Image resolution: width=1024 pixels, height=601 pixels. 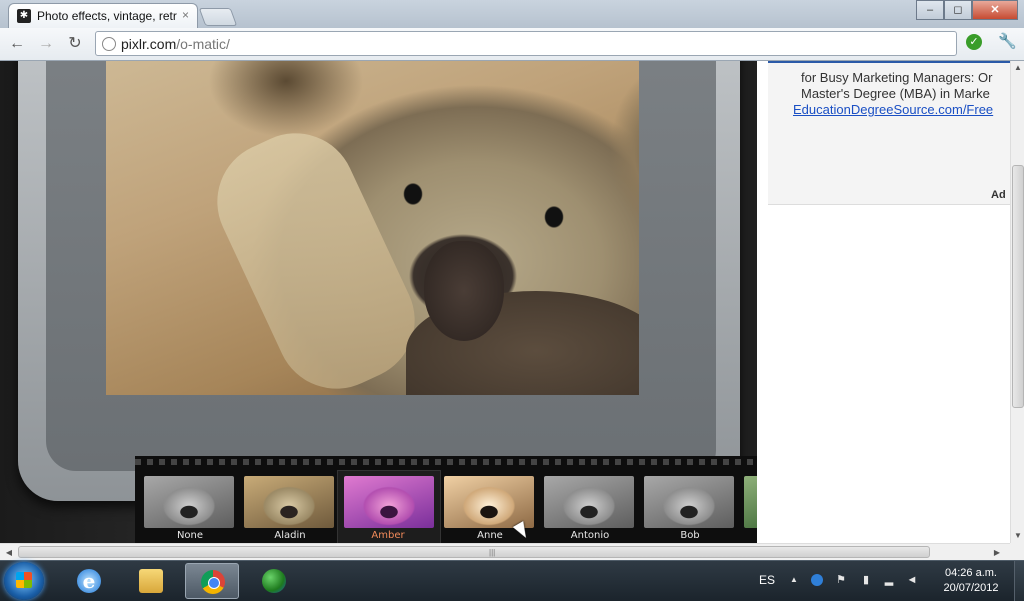 I want to click on start-button, so click(x=24, y=581).